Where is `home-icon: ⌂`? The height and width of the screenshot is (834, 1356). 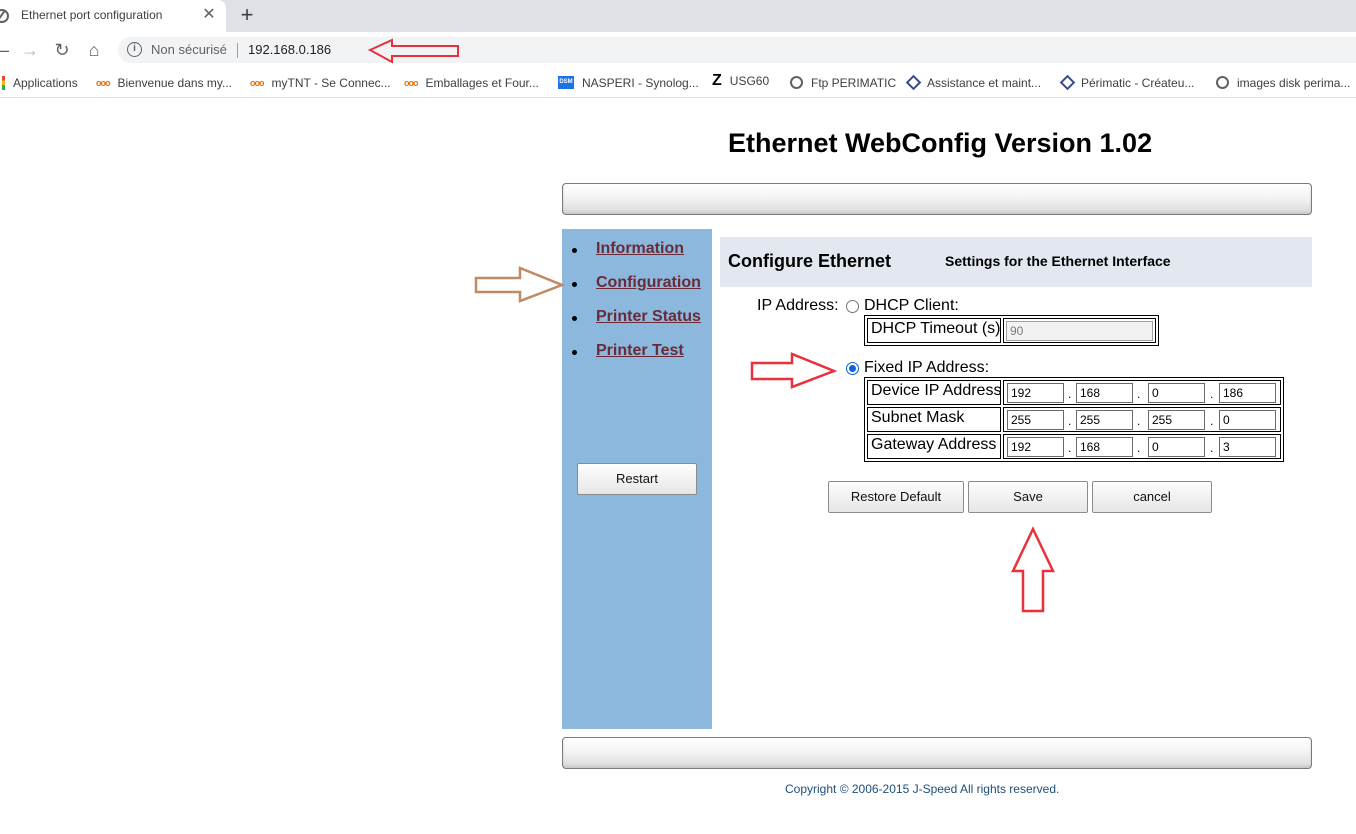 home-icon: ⌂ is located at coordinates (94, 50).